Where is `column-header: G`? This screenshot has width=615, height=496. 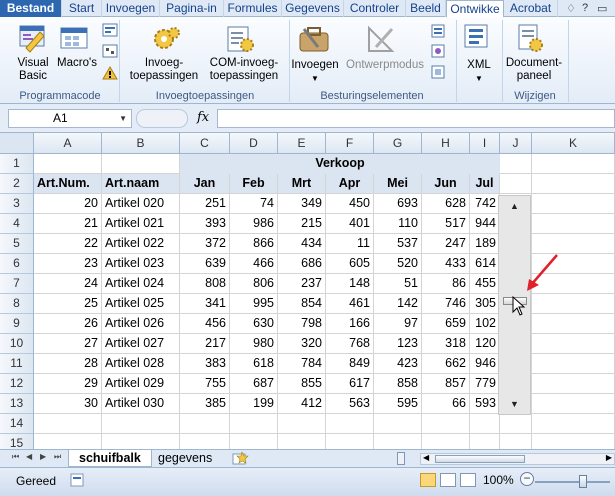 column-header: G is located at coordinates (398, 143).